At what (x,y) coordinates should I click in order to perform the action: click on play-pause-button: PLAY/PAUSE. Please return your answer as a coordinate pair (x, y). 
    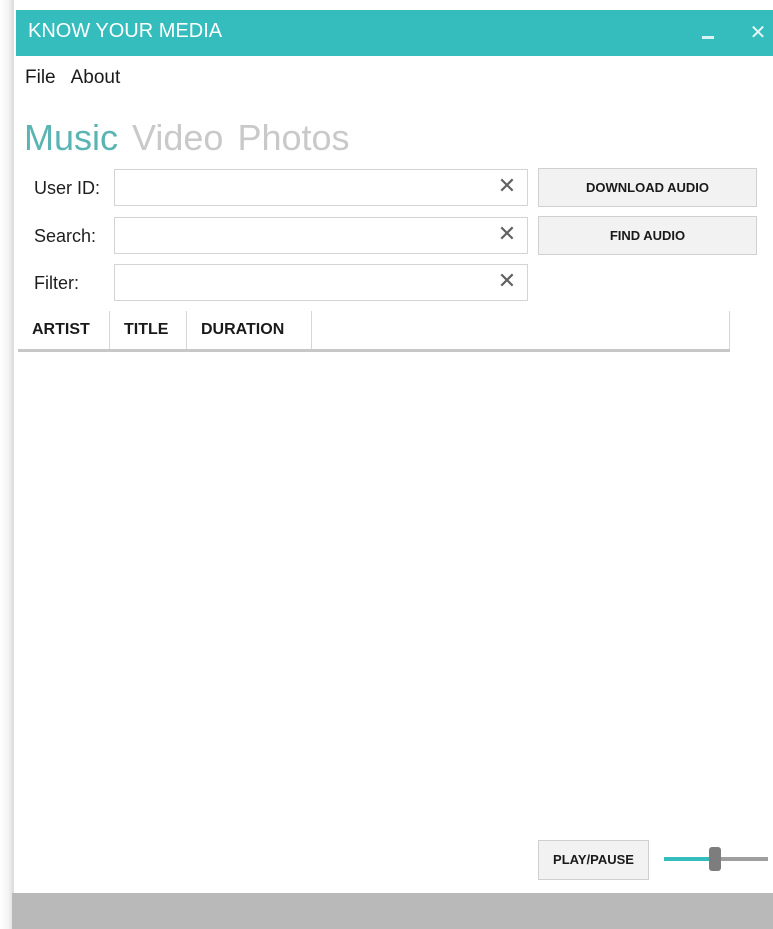
    Looking at the image, I should click on (593, 860).